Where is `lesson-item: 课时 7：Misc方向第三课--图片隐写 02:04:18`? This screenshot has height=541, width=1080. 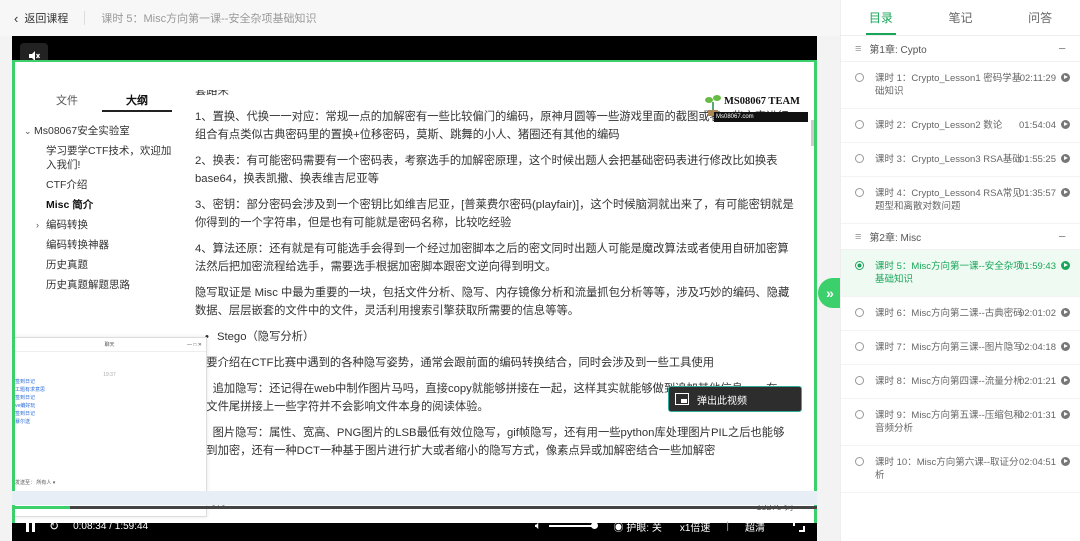 lesson-item: 课时 7：Misc方向第三课--图片隐写 02:04:18 is located at coordinates (960, 348).